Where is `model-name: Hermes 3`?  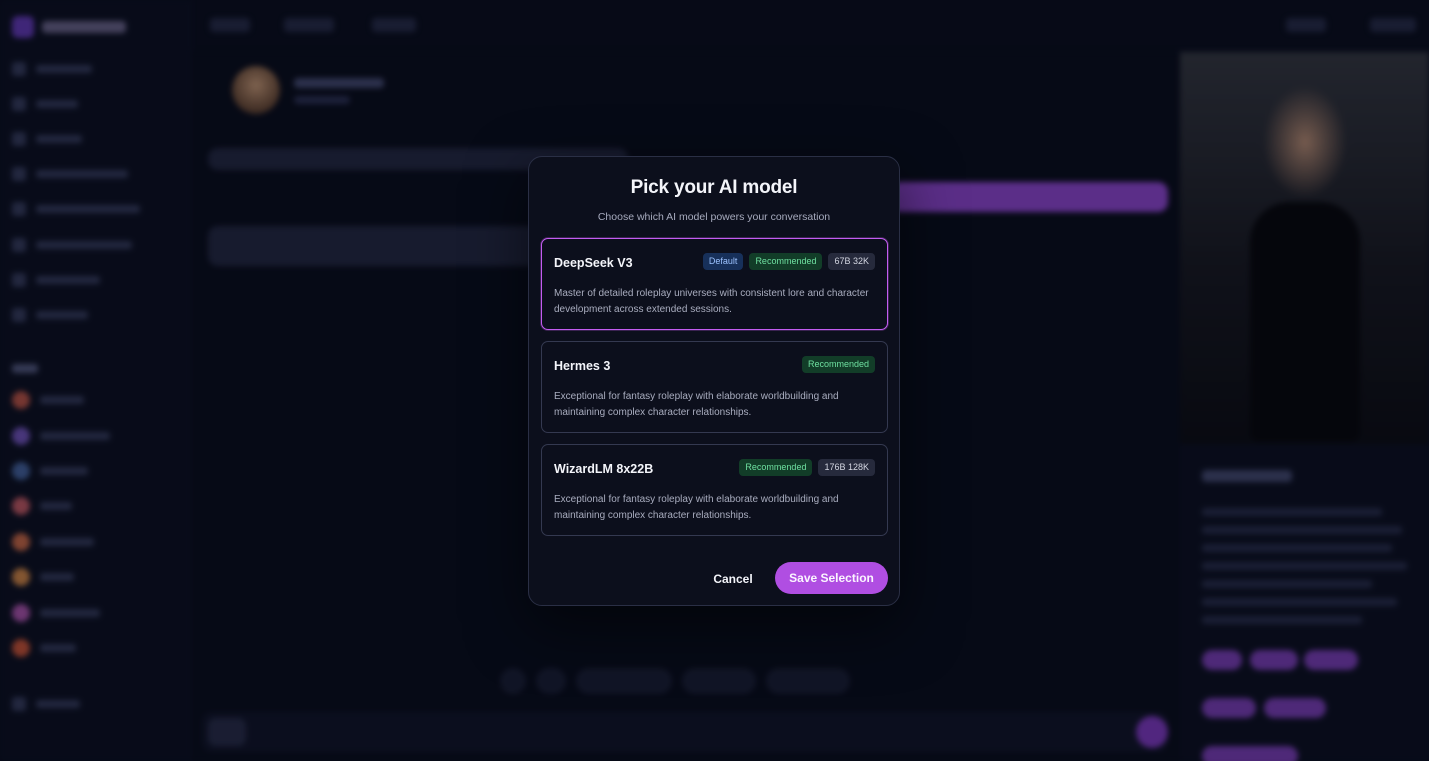
model-name: Hermes 3 is located at coordinates (582, 366).